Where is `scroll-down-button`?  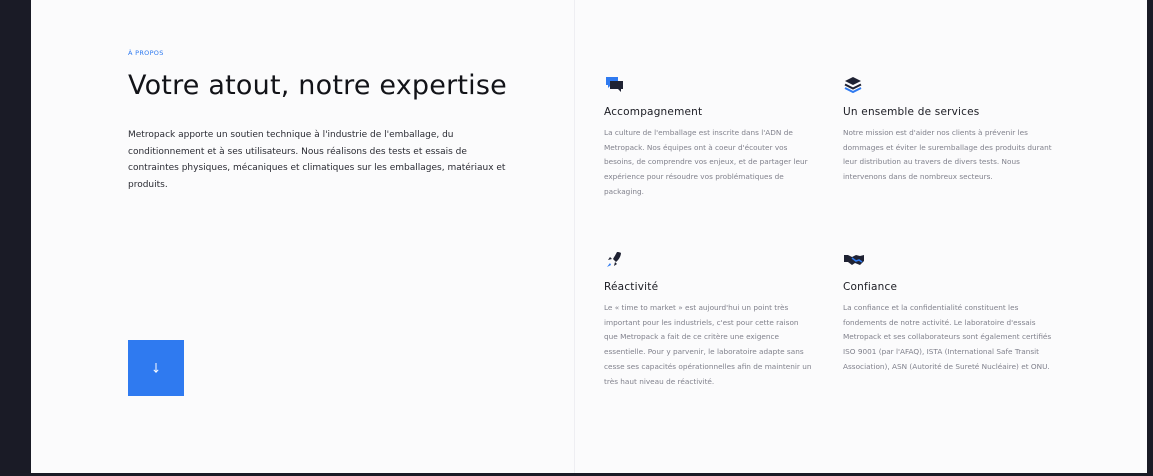 scroll-down-button is located at coordinates (156, 368).